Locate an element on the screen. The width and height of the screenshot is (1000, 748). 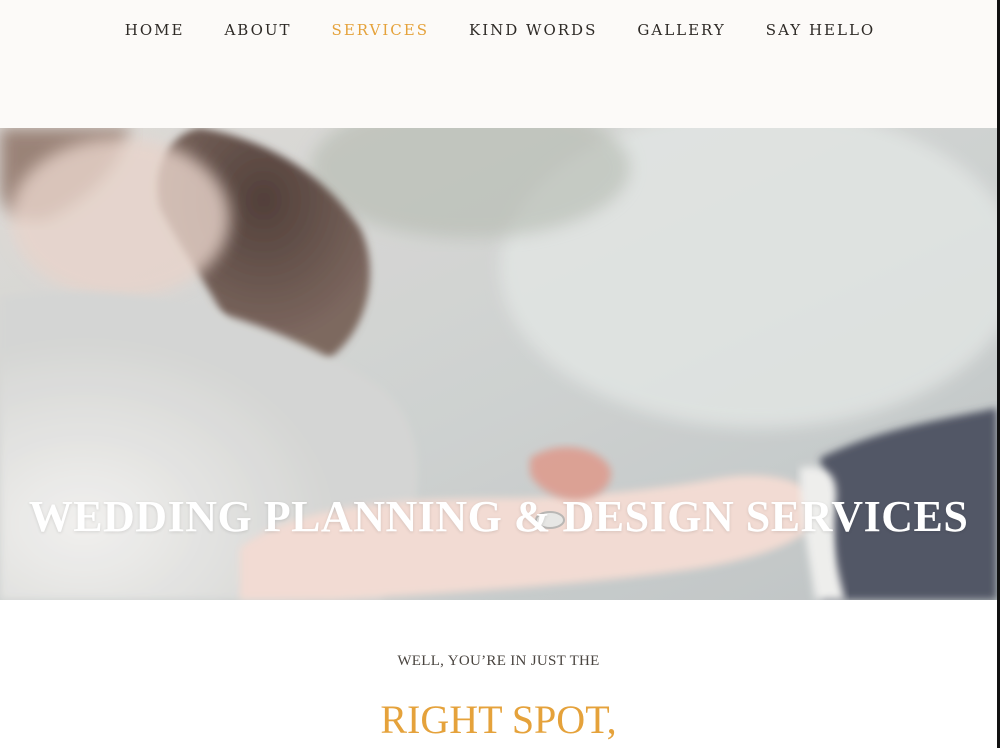
nav-about: ABOUT is located at coordinates (257, 30).